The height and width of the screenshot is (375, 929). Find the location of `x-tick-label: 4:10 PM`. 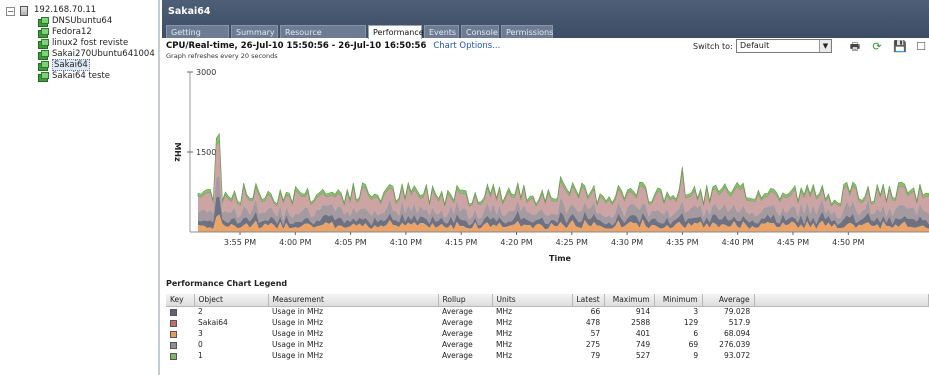

x-tick-label: 4:10 PM is located at coordinates (406, 242).